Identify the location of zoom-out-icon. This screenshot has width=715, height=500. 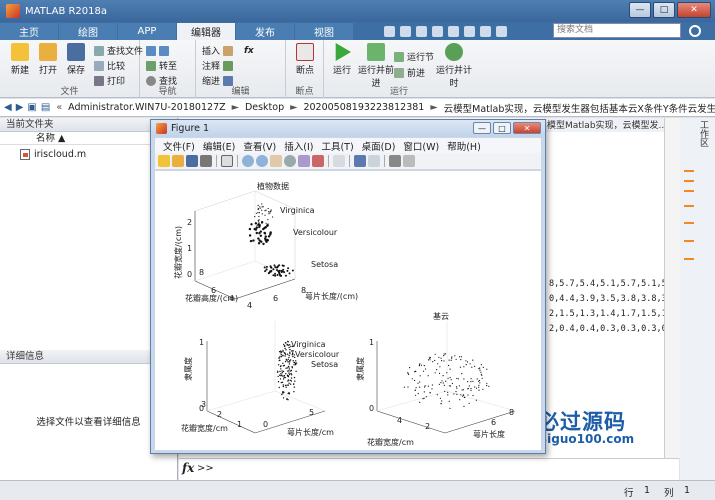
(262, 161).